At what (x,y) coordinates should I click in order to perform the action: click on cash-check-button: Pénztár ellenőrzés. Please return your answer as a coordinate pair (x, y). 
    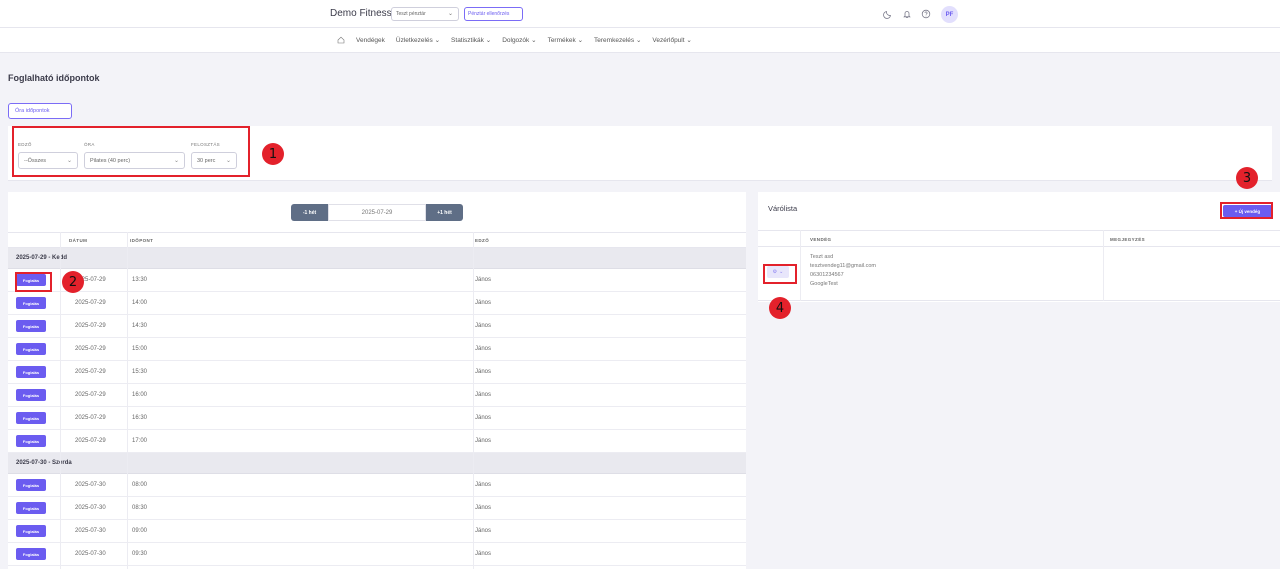
    Looking at the image, I should click on (493, 14).